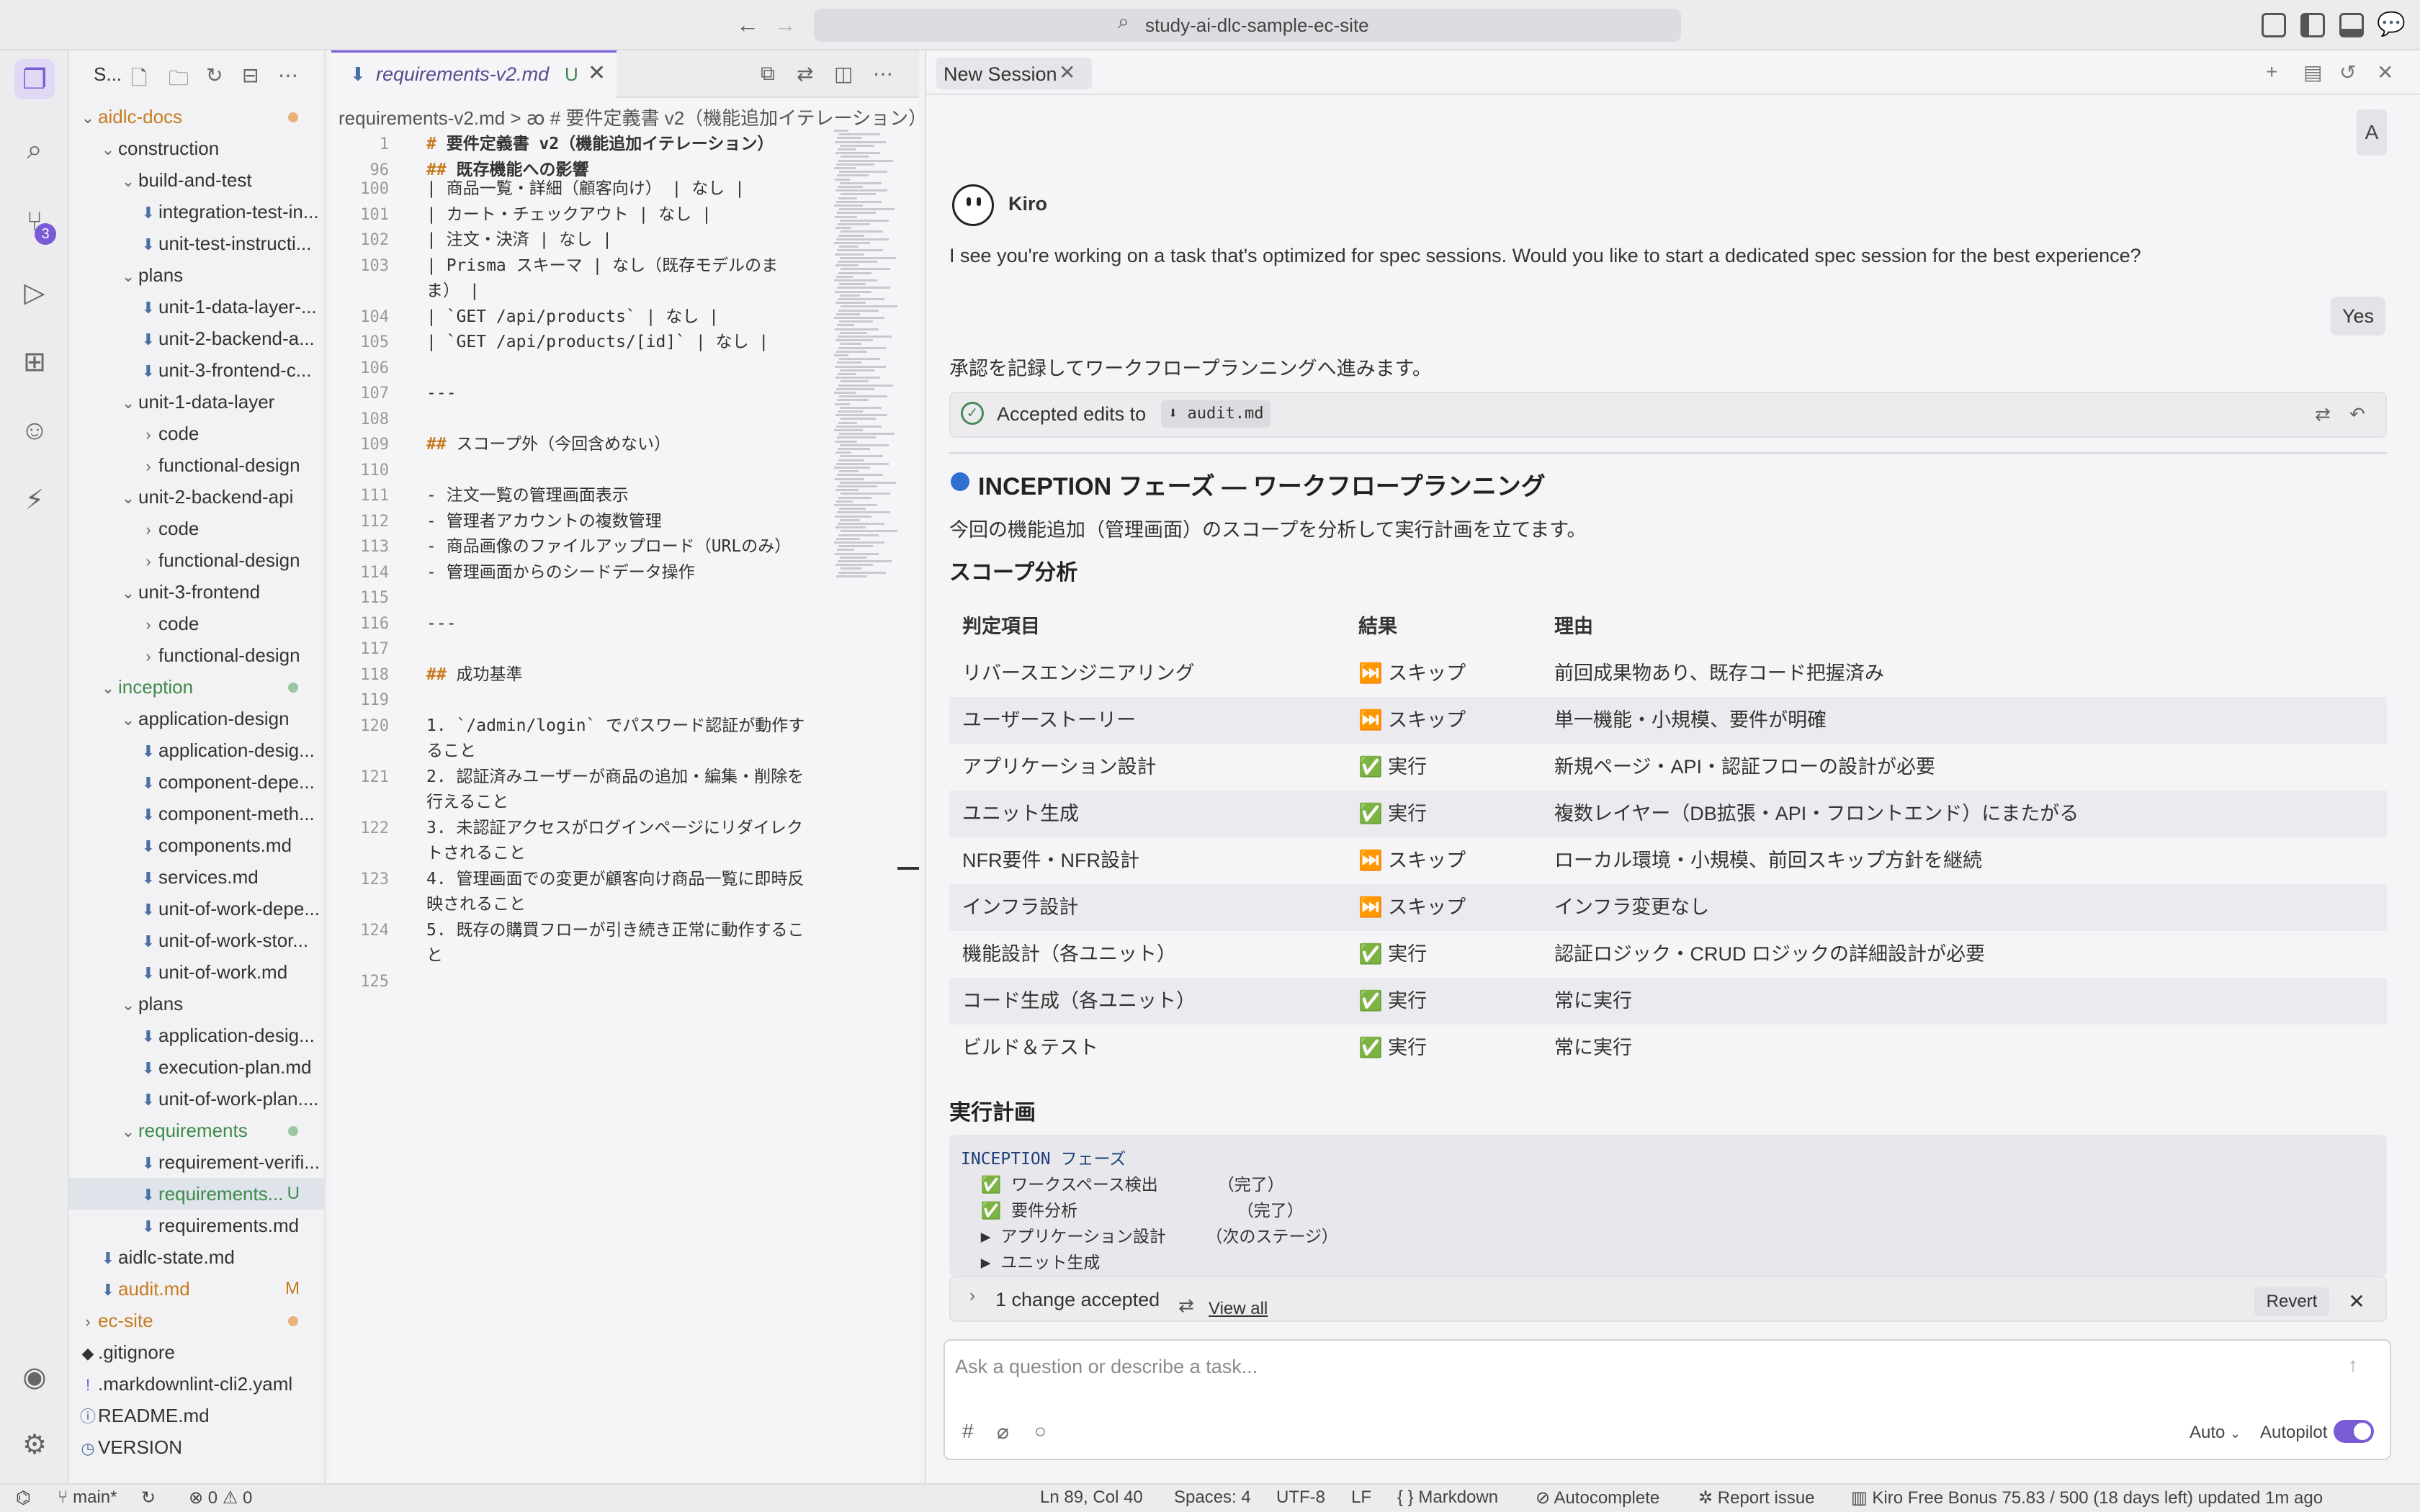 The height and width of the screenshot is (1512, 2420). I want to click on tree-folder: ⌄ requirements, so click(196, 1130).